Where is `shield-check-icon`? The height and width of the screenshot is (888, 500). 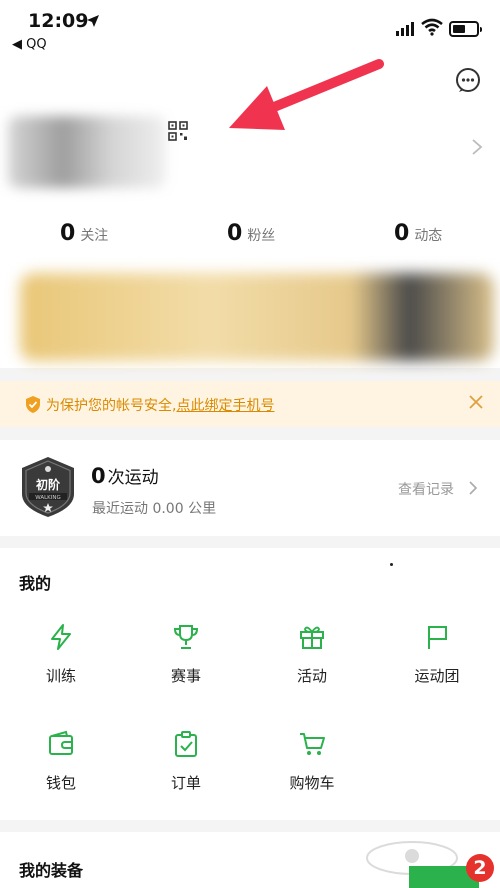 shield-check-icon is located at coordinates (33, 404).